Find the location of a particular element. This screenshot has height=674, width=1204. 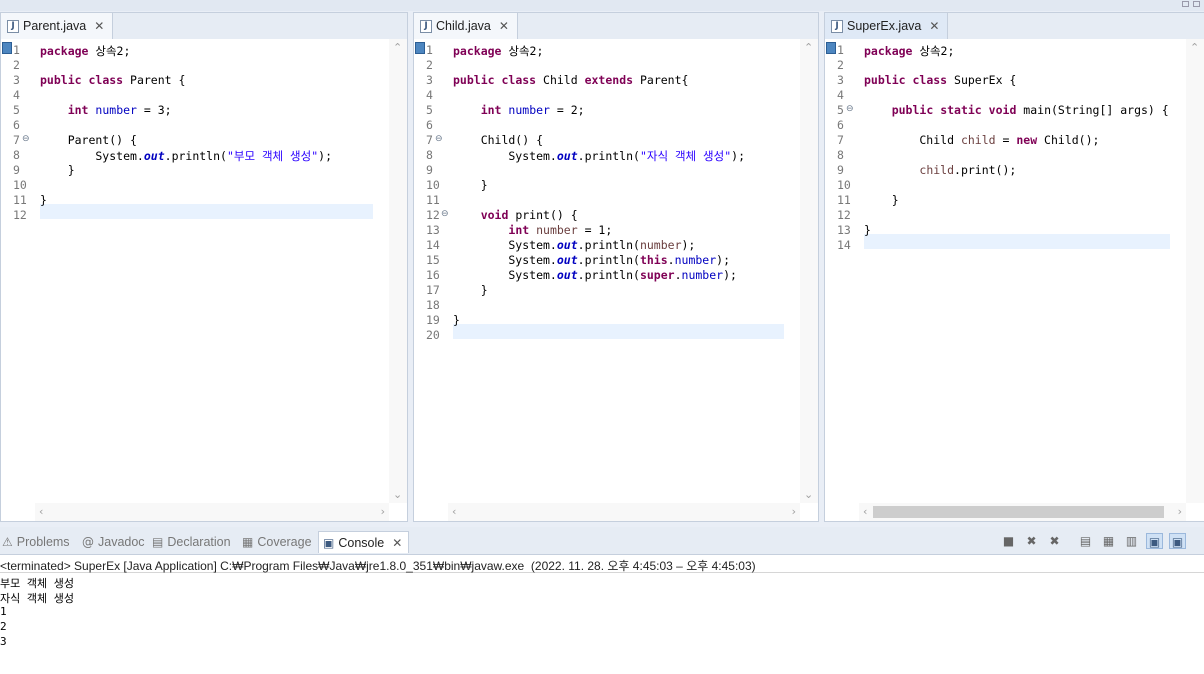

pin-console-icon: ▥ is located at coordinates (1131, 541).